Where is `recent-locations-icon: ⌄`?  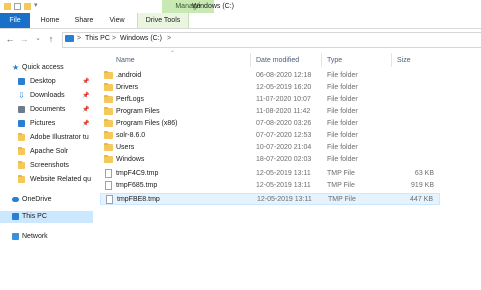 recent-locations-icon: ⌄ is located at coordinates (38, 39).